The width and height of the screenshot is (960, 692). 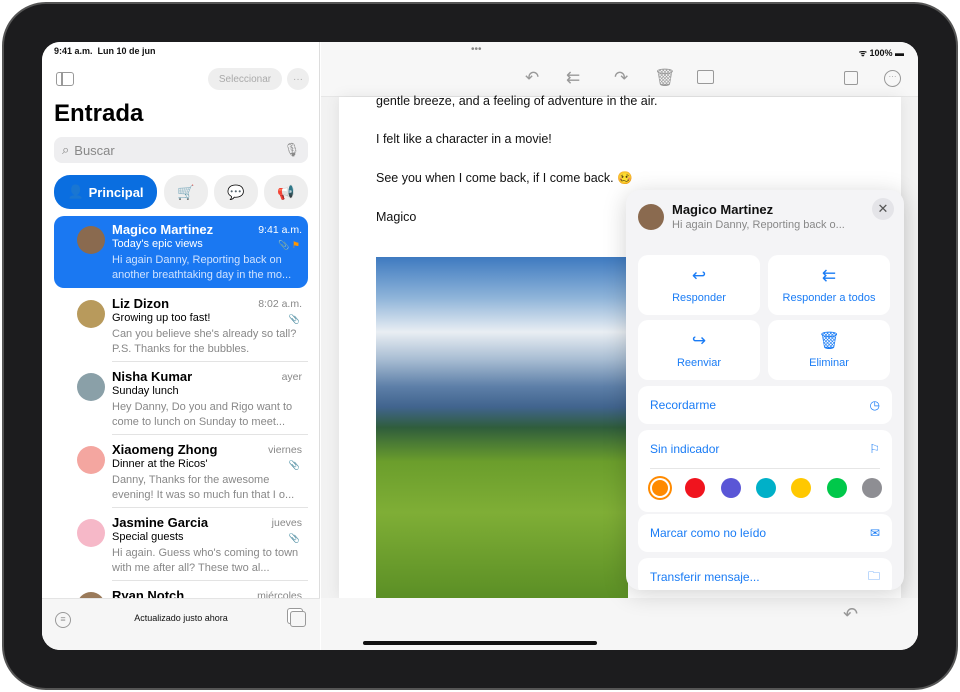 I want to click on person-icon: 👤, so click(x=75, y=191).